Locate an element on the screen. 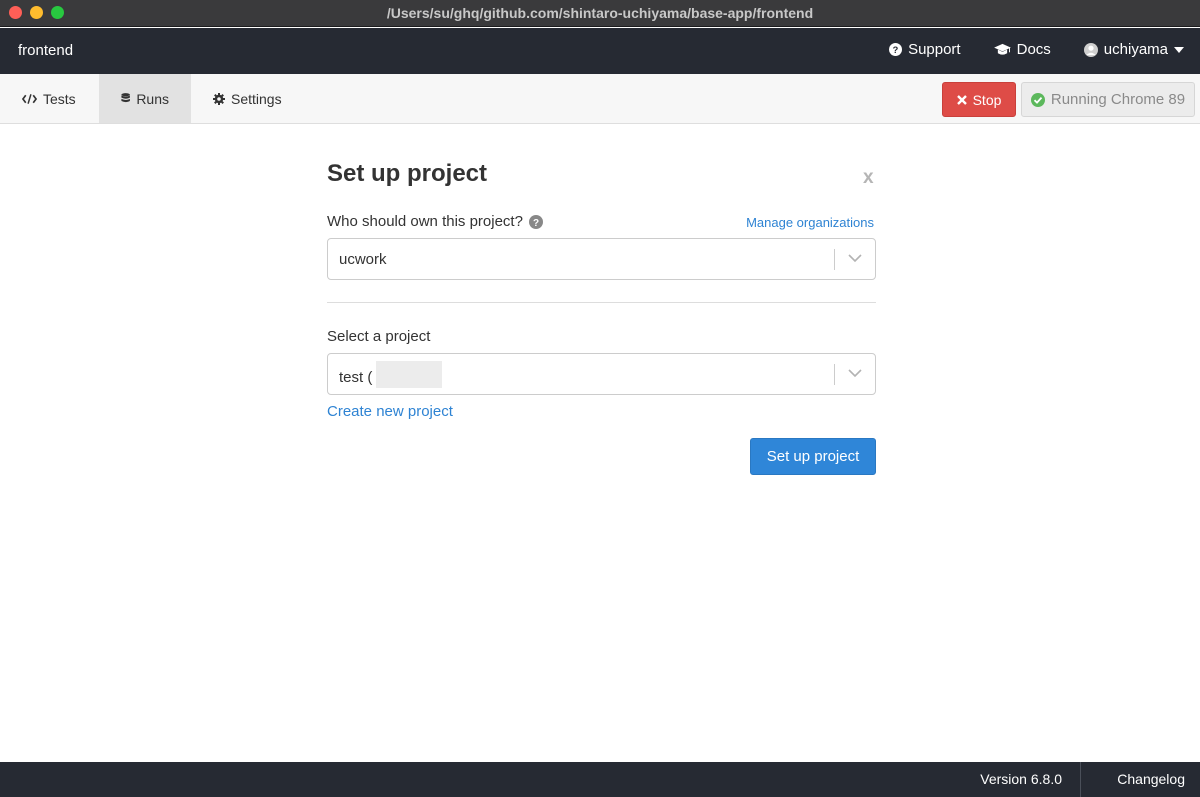  running-label: Running Chrome 89 is located at coordinates (1118, 99).